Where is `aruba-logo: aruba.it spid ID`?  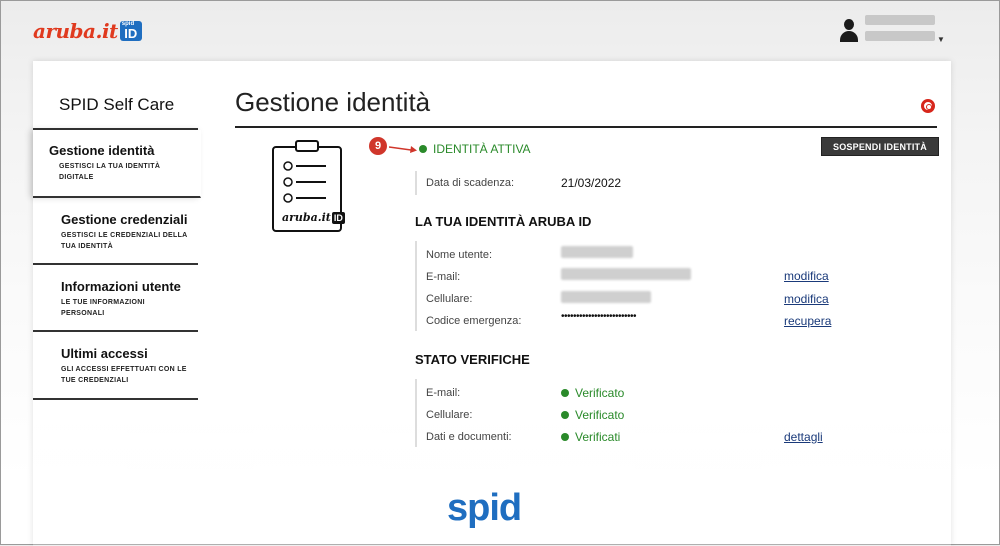
aruba-logo: aruba.it spid ID is located at coordinates (87, 31).